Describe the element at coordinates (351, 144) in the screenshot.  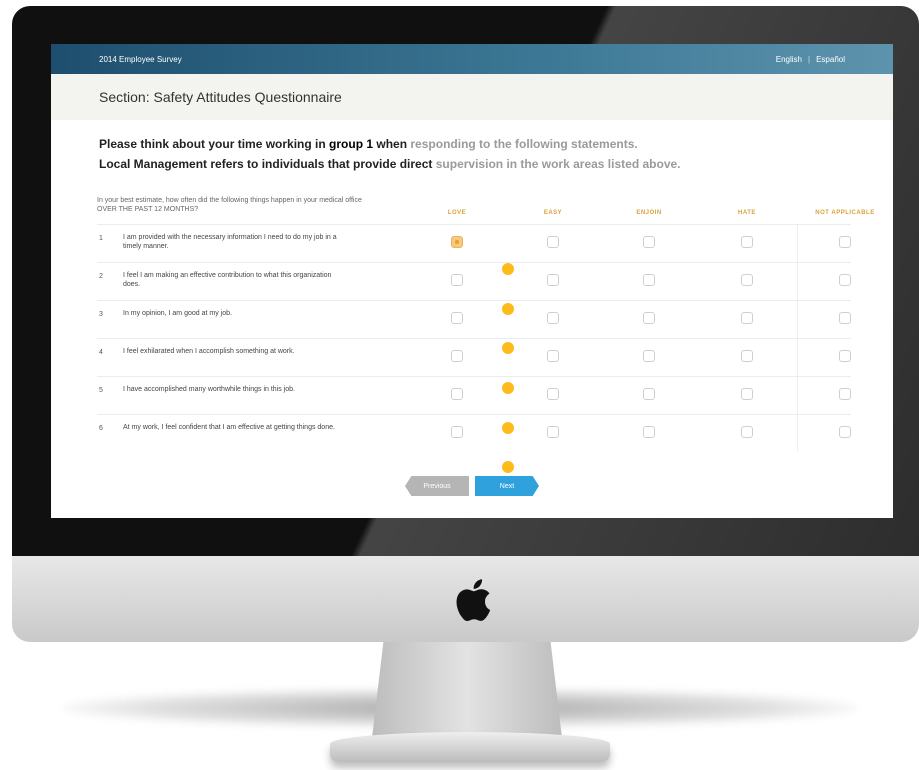
I see `group-name: group 1` at that location.